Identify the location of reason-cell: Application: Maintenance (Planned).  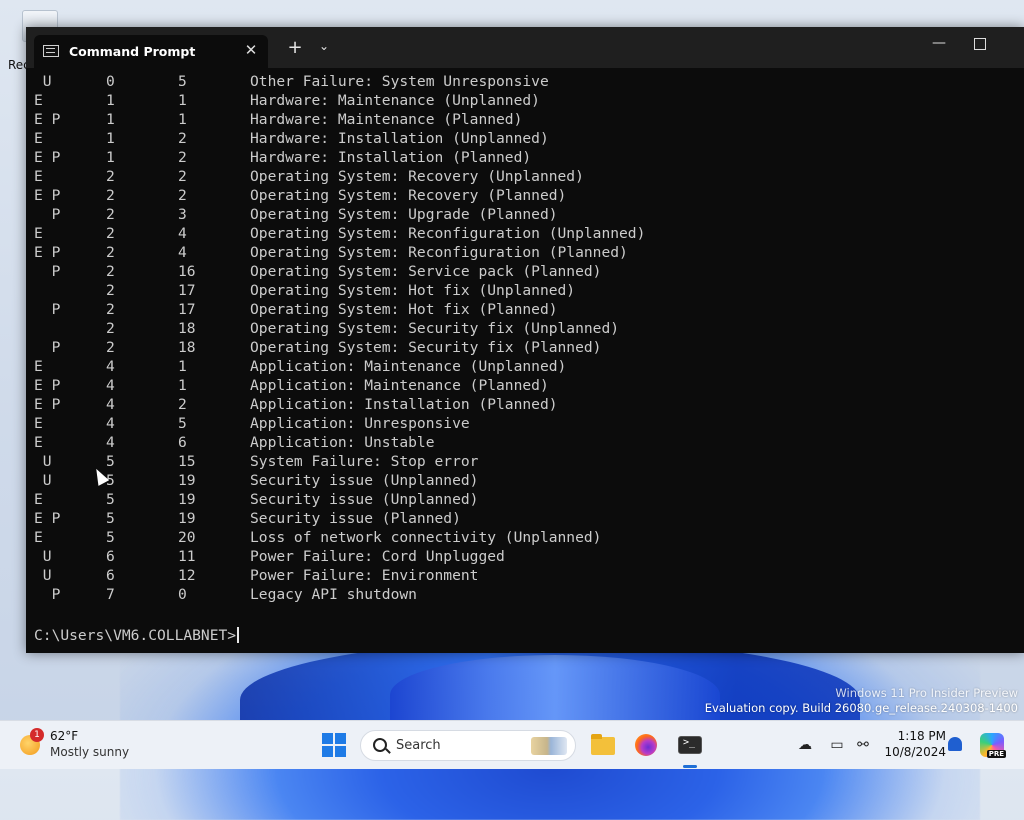
(399, 385).